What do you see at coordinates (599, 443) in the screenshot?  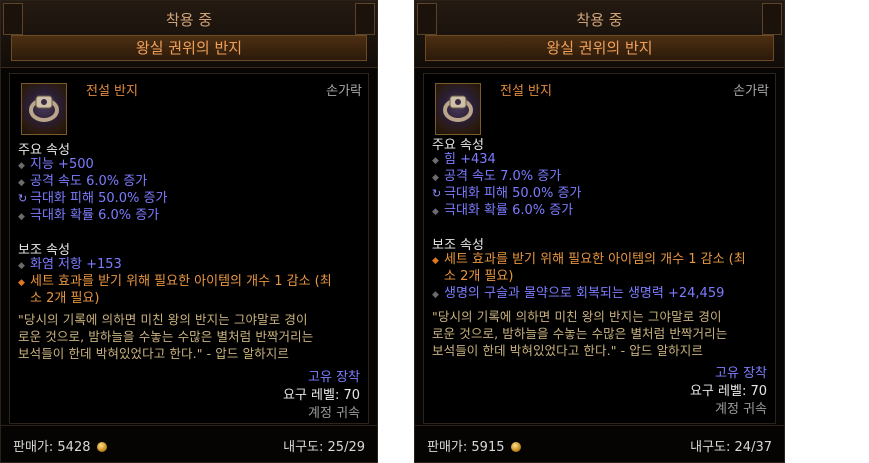 I see `tooltip-footer: 판매가: 5915 내구도: 24/37` at bounding box center [599, 443].